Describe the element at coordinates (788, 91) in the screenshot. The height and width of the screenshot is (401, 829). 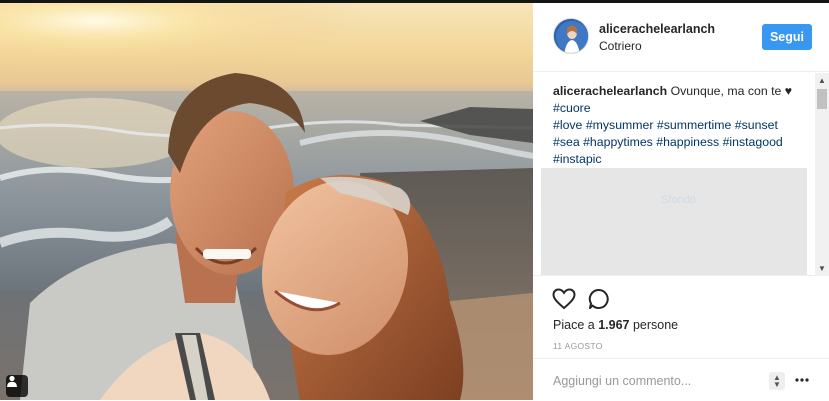
I see `heart-emoji: ♥` at that location.